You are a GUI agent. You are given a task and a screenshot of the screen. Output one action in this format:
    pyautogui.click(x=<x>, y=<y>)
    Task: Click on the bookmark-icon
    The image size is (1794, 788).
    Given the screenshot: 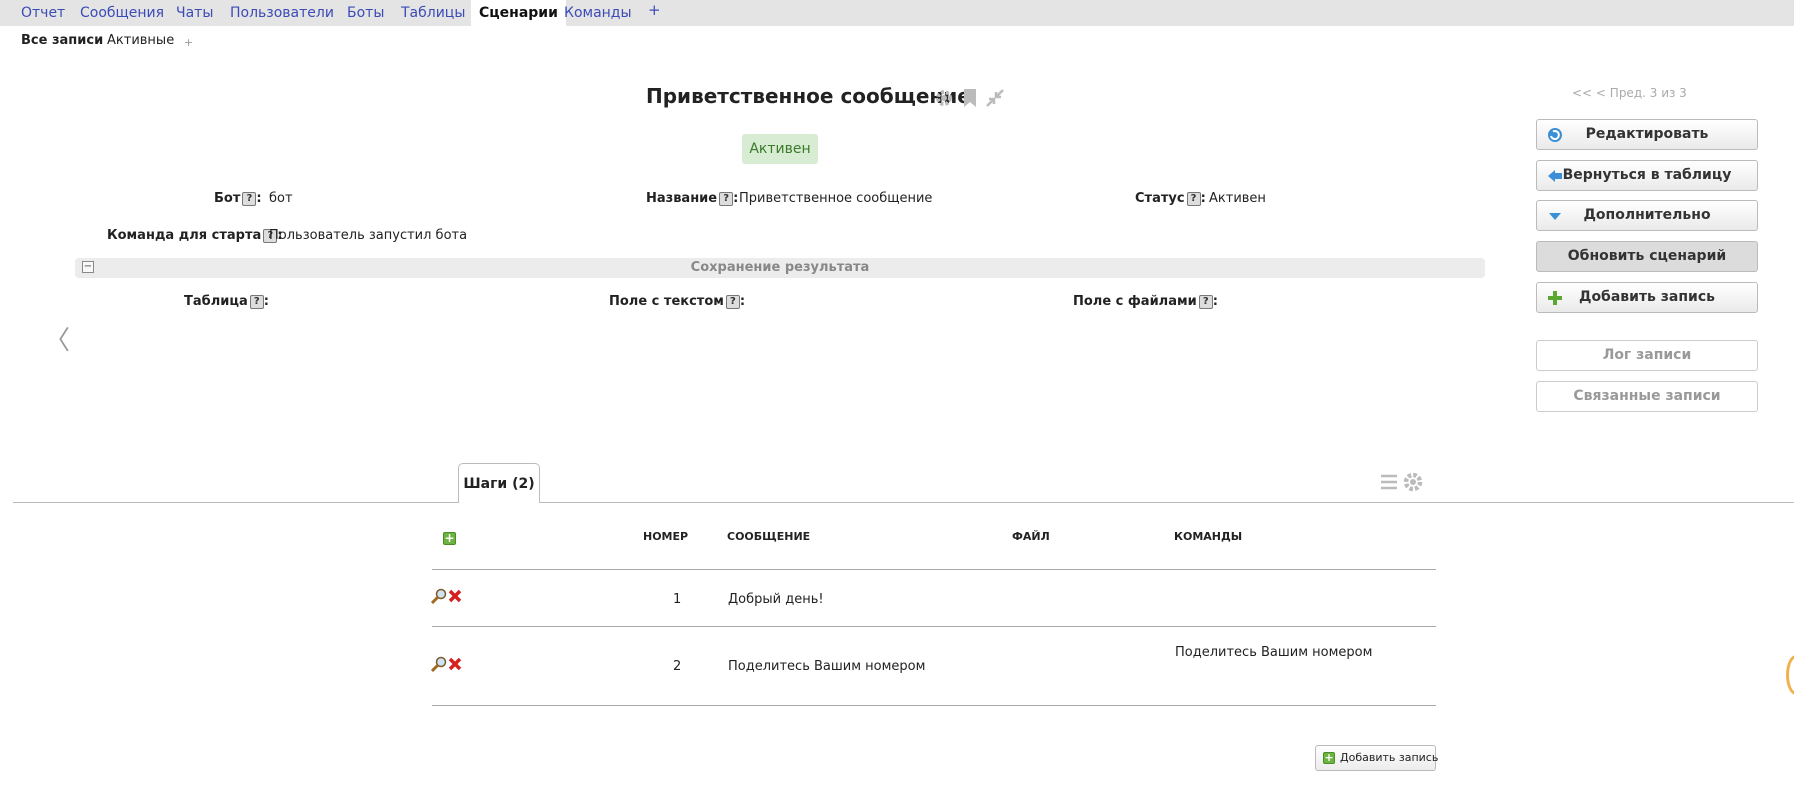 What is the action you would take?
    pyautogui.click(x=970, y=98)
    